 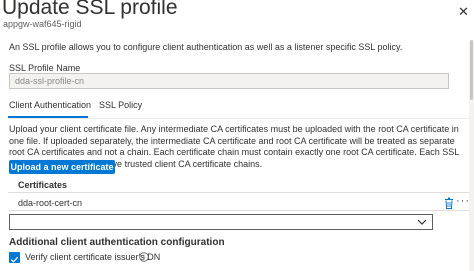 I want to click on certificates-header-divider, so click(x=239, y=192).